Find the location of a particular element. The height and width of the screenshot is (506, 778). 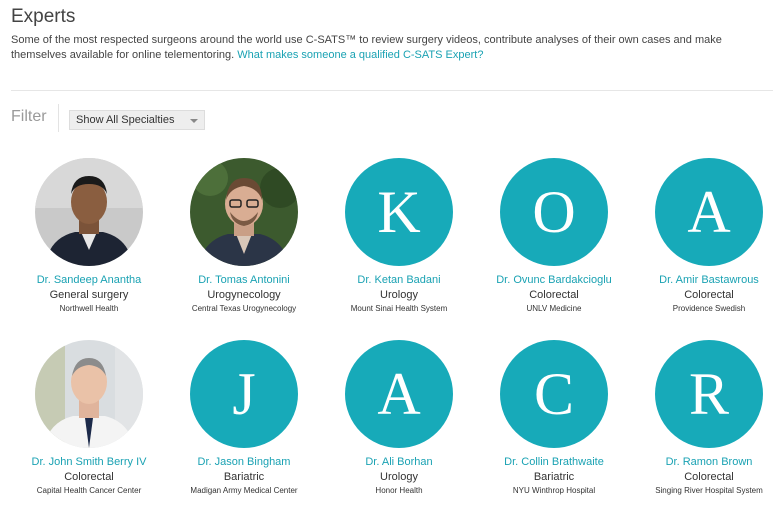

avatar: R is located at coordinates (709, 394).